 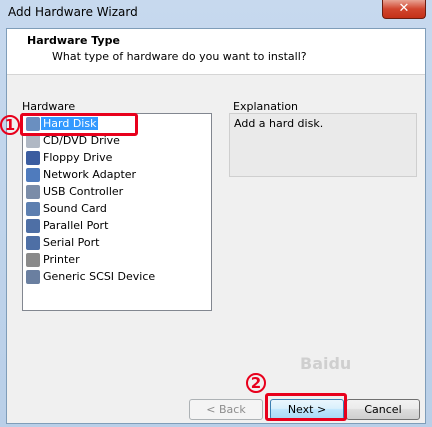 What do you see at coordinates (33, 158) in the screenshot?
I see `floppy-icon` at bounding box center [33, 158].